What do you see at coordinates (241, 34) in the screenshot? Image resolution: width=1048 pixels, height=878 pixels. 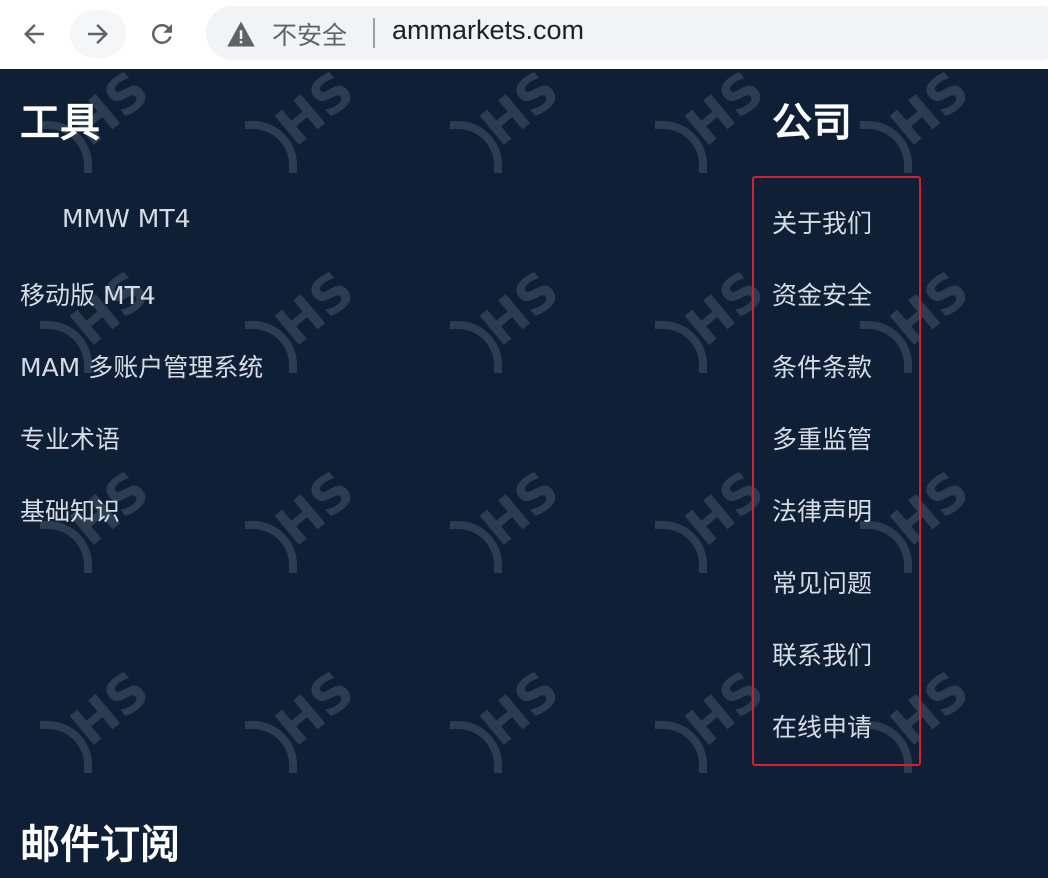 I see `warning-icon` at bounding box center [241, 34].